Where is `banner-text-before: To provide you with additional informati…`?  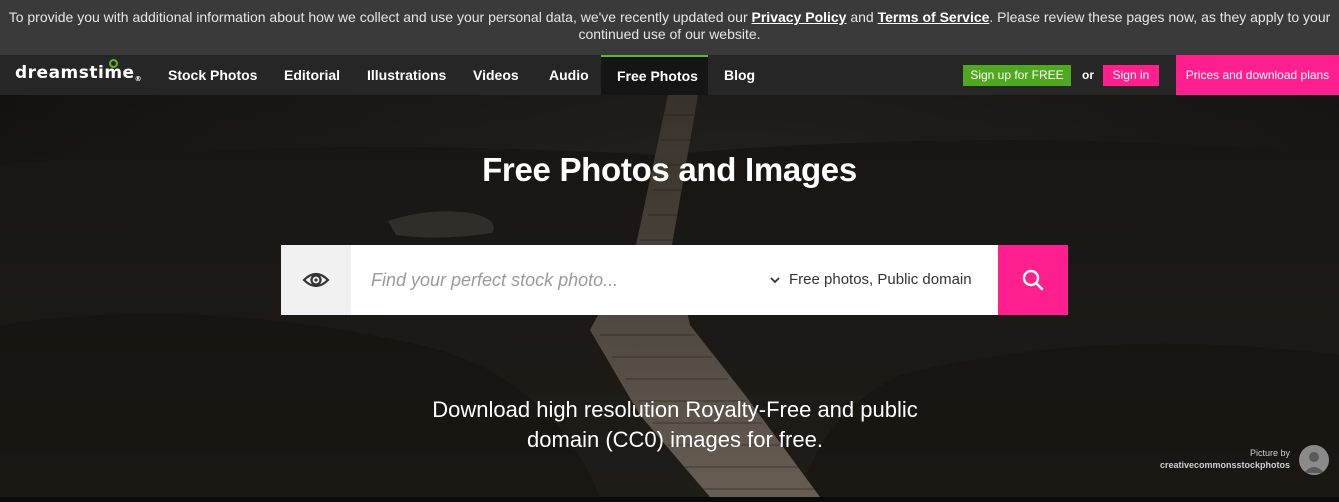 banner-text-before: To provide you with additional informati… is located at coordinates (380, 17).